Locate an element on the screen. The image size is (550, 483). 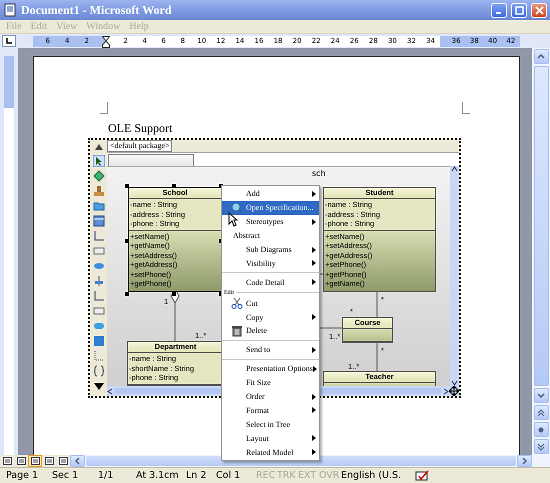
status-field: REC is located at coordinates (266, 475).